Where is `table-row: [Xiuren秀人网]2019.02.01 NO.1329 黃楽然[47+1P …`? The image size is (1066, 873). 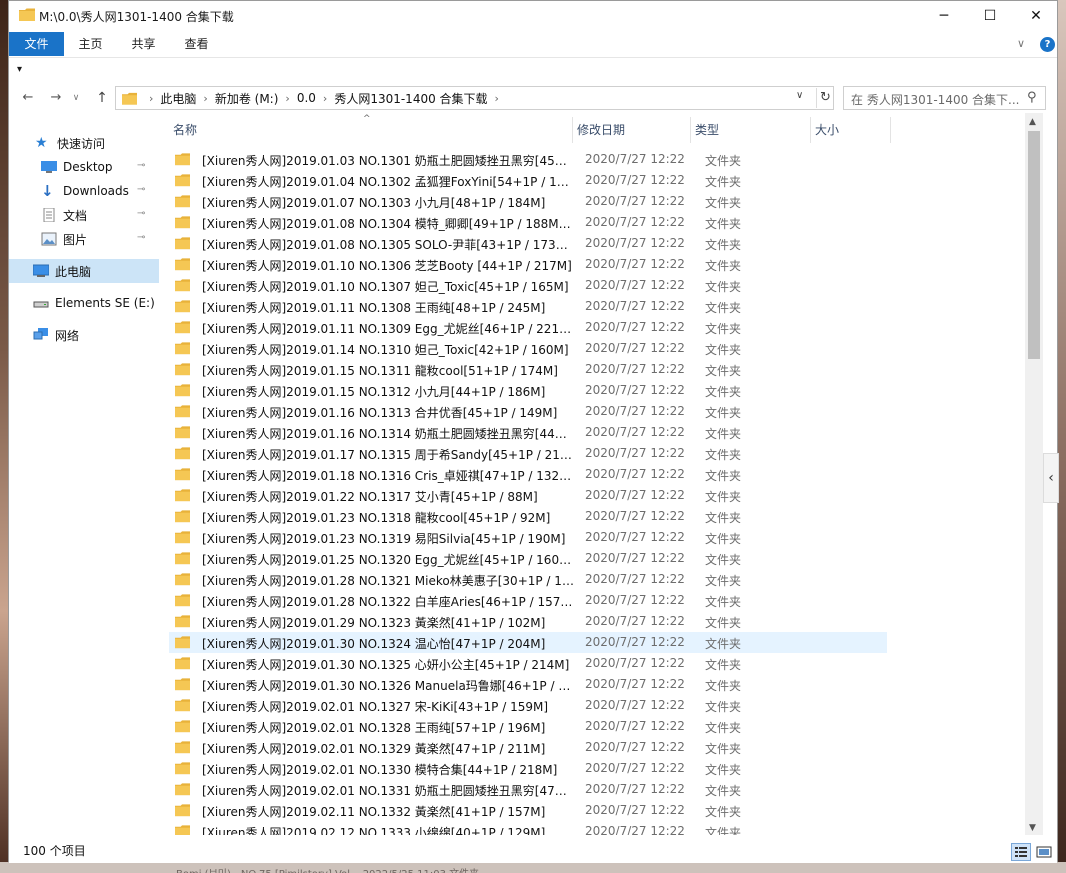
table-row: [Xiuren秀人网]2019.02.01 NO.1329 黃楽然[47+1P … is located at coordinates (528, 747).